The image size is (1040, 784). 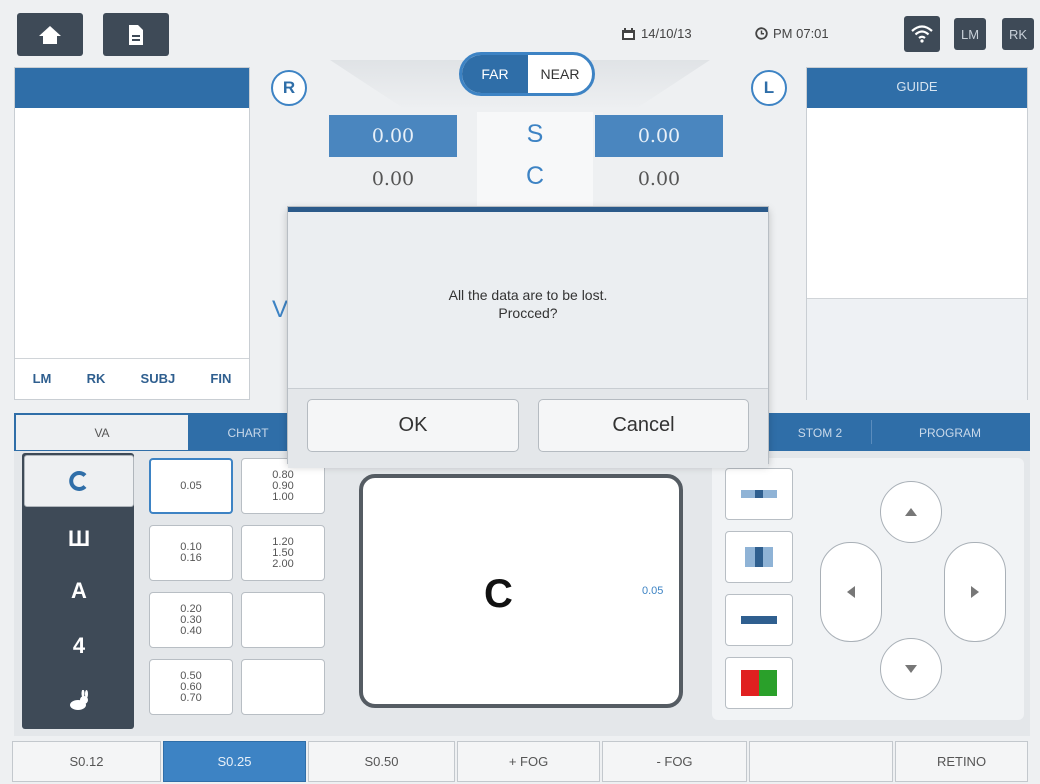 I want to click on cancel-button: Cancel, so click(x=643, y=425).